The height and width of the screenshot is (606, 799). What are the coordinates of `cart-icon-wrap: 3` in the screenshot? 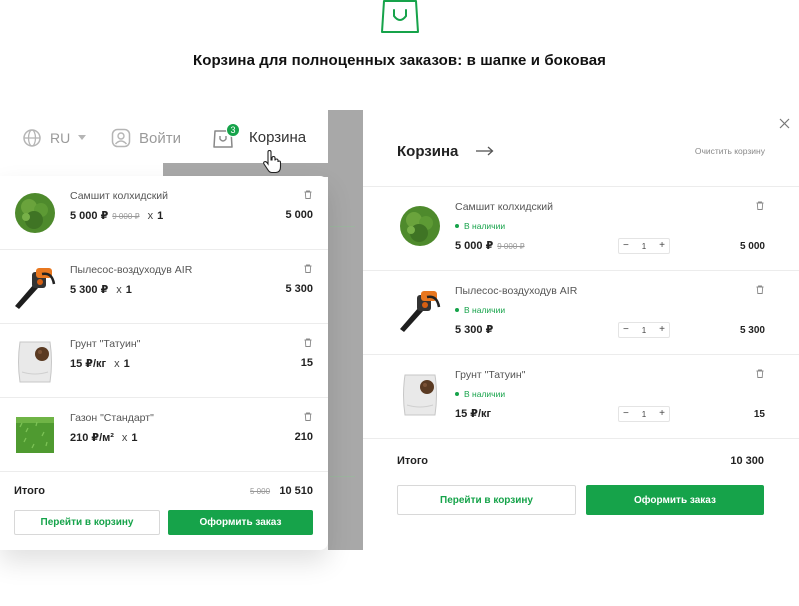 It's located at (226, 136).